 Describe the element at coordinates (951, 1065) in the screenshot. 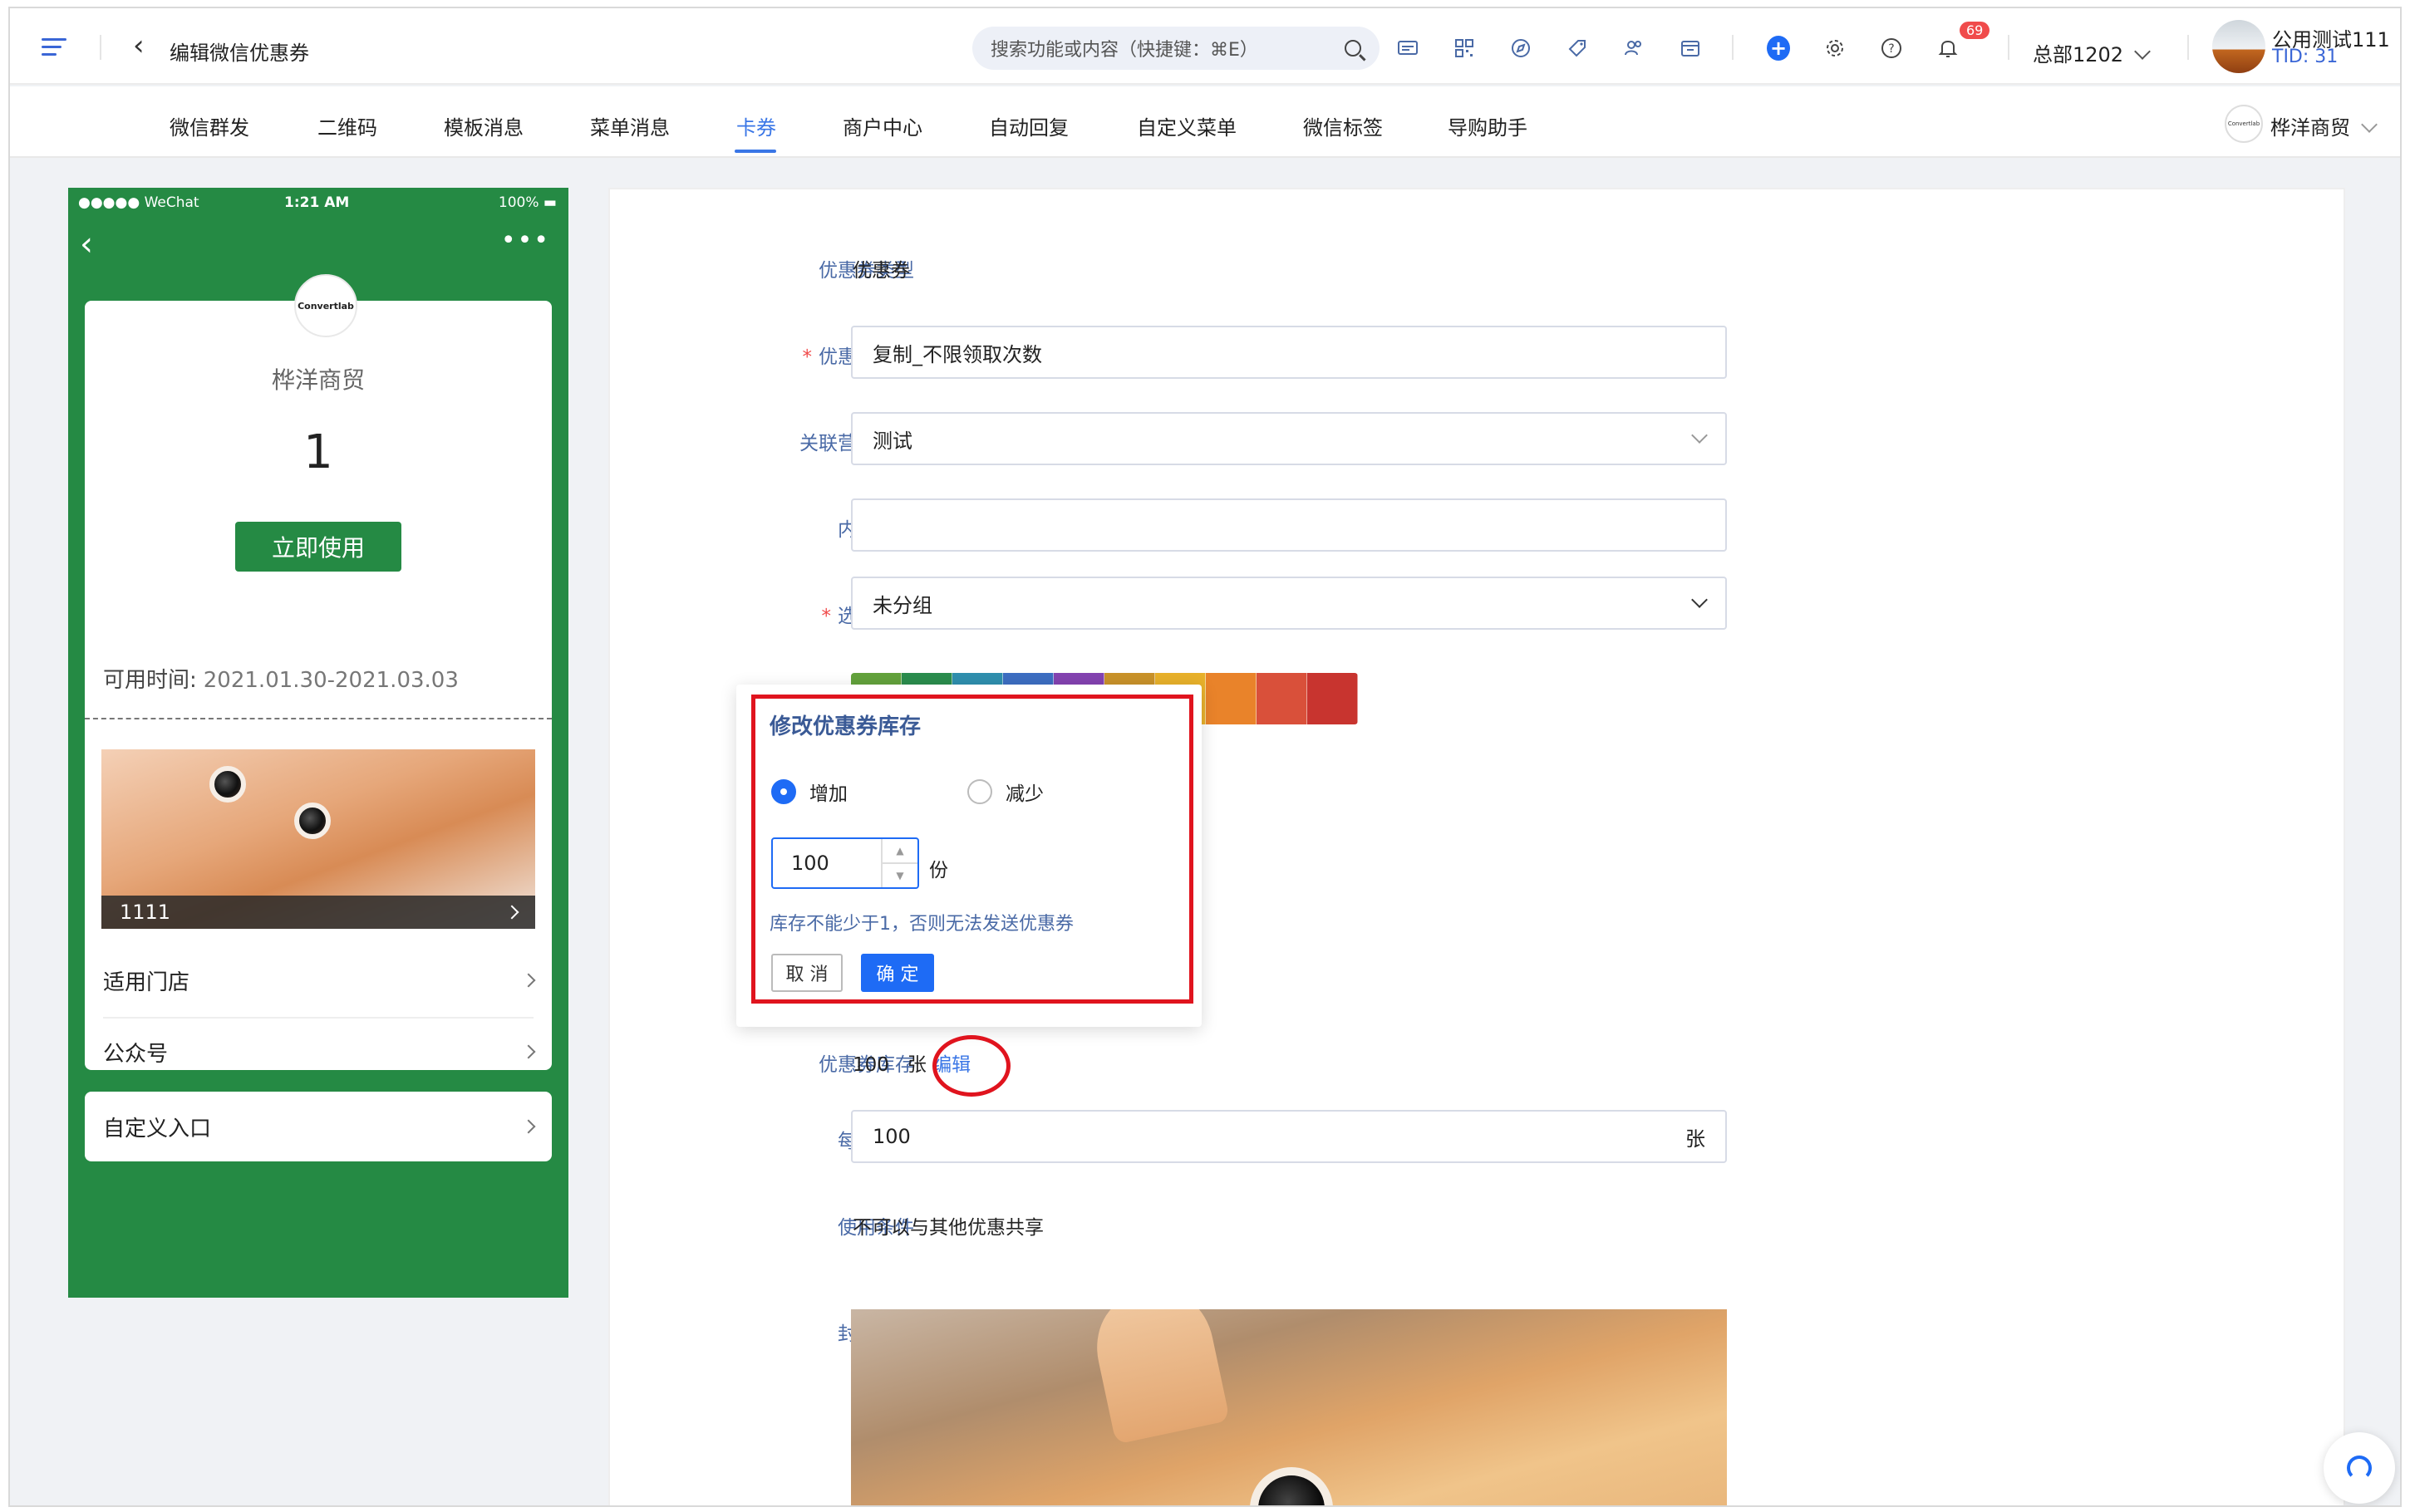

I see `edit-stock-link: 编辑` at that location.